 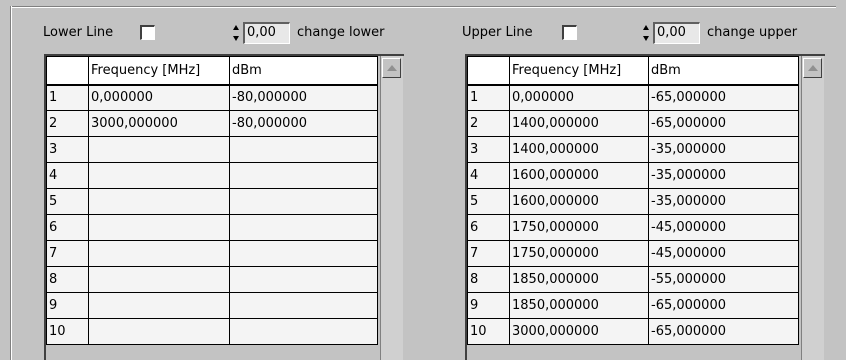 I want to click on table-row: 3, so click(x=212, y=149).